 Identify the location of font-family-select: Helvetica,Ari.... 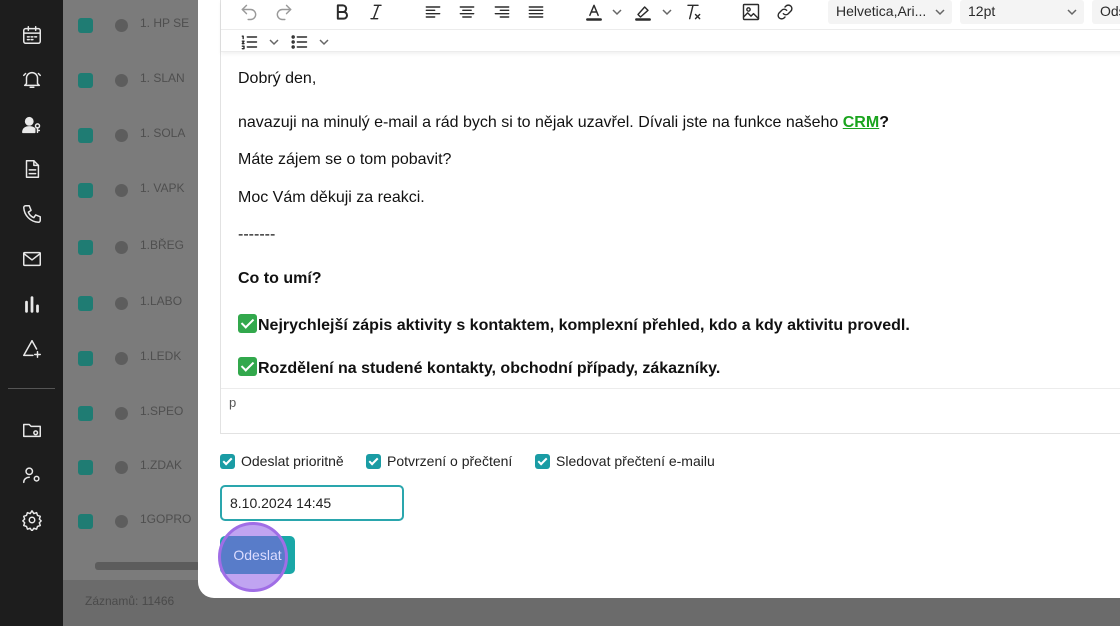
(890, 12).